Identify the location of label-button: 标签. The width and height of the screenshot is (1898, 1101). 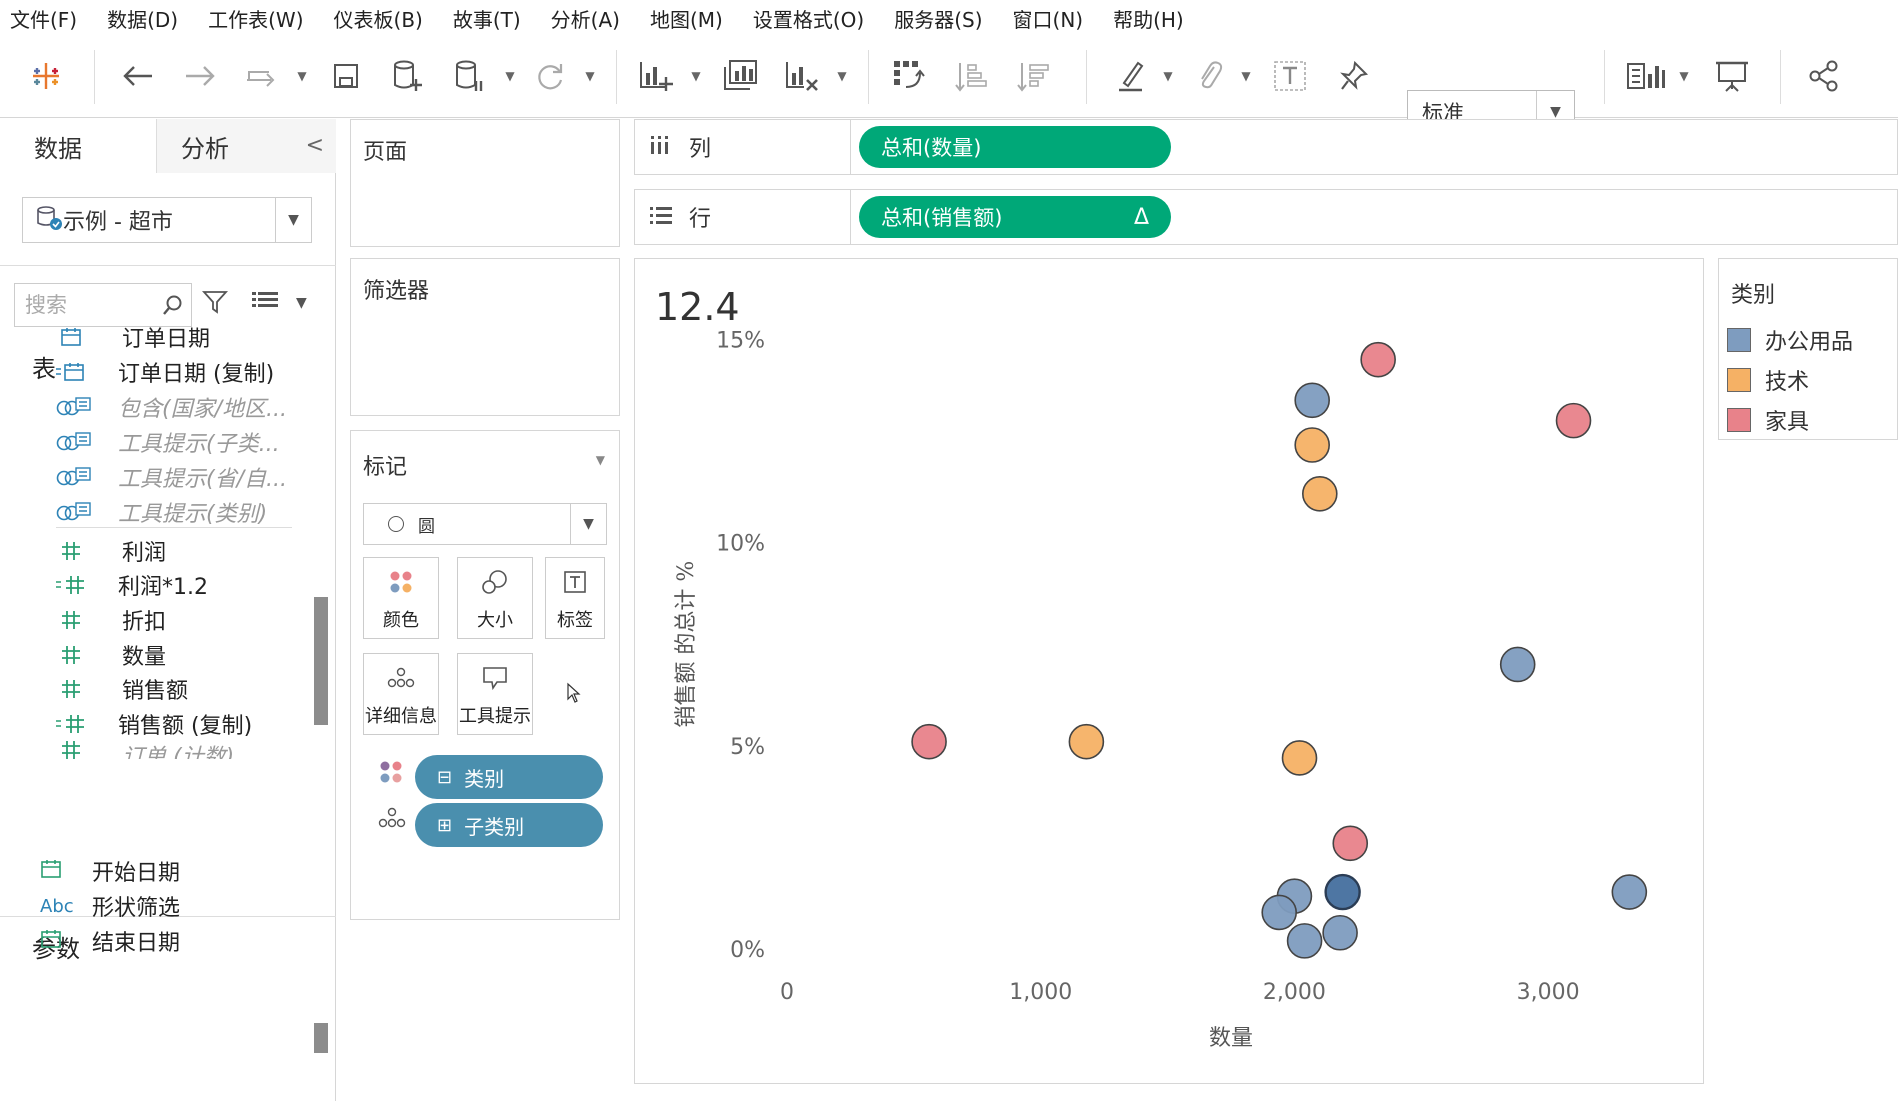
(575, 598).